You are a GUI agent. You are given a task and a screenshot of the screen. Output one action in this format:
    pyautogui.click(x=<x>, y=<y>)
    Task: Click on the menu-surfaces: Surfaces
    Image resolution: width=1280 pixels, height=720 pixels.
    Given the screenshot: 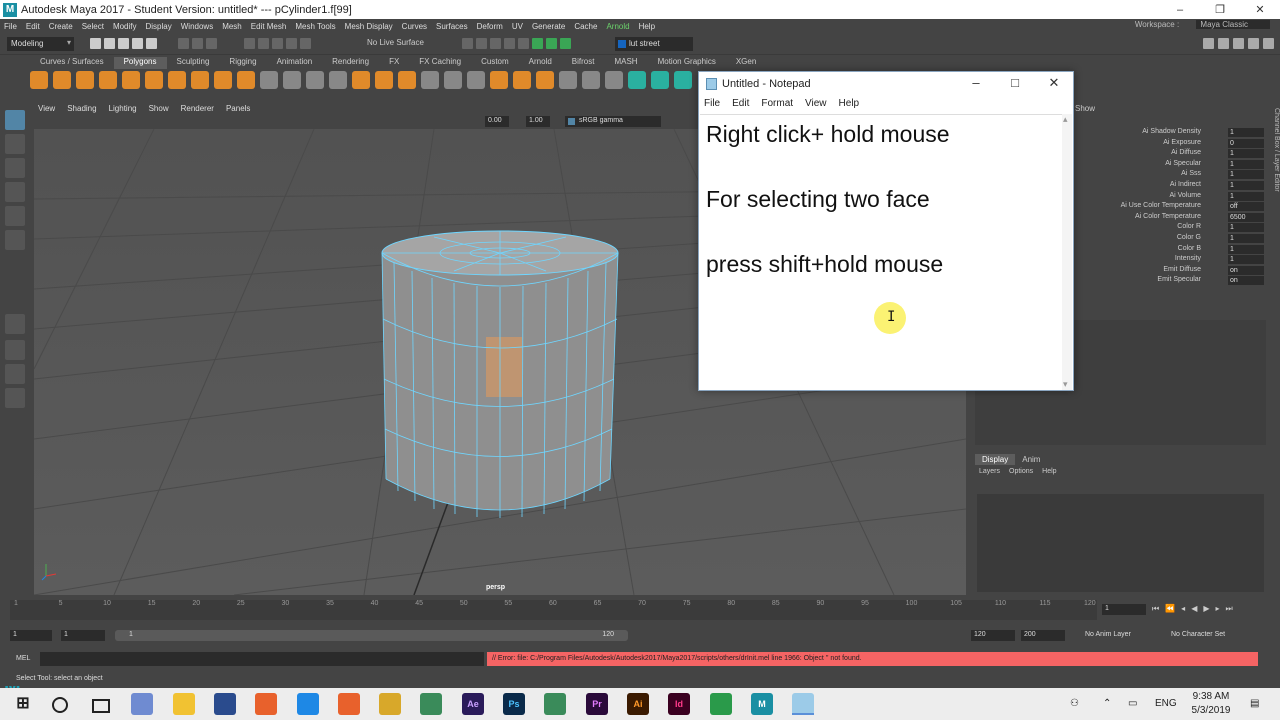 What is the action you would take?
    pyautogui.click(x=452, y=26)
    